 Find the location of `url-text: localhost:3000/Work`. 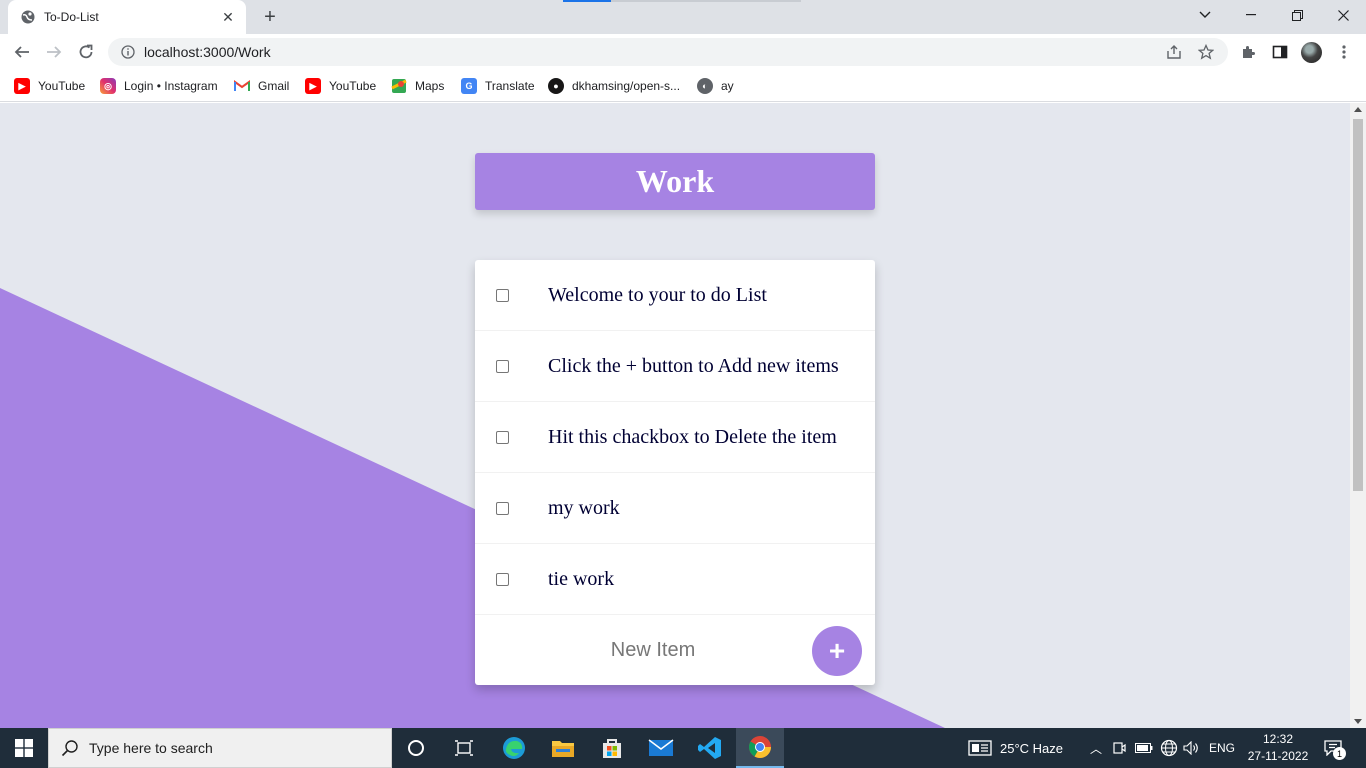

url-text: localhost:3000/Work is located at coordinates (207, 52).